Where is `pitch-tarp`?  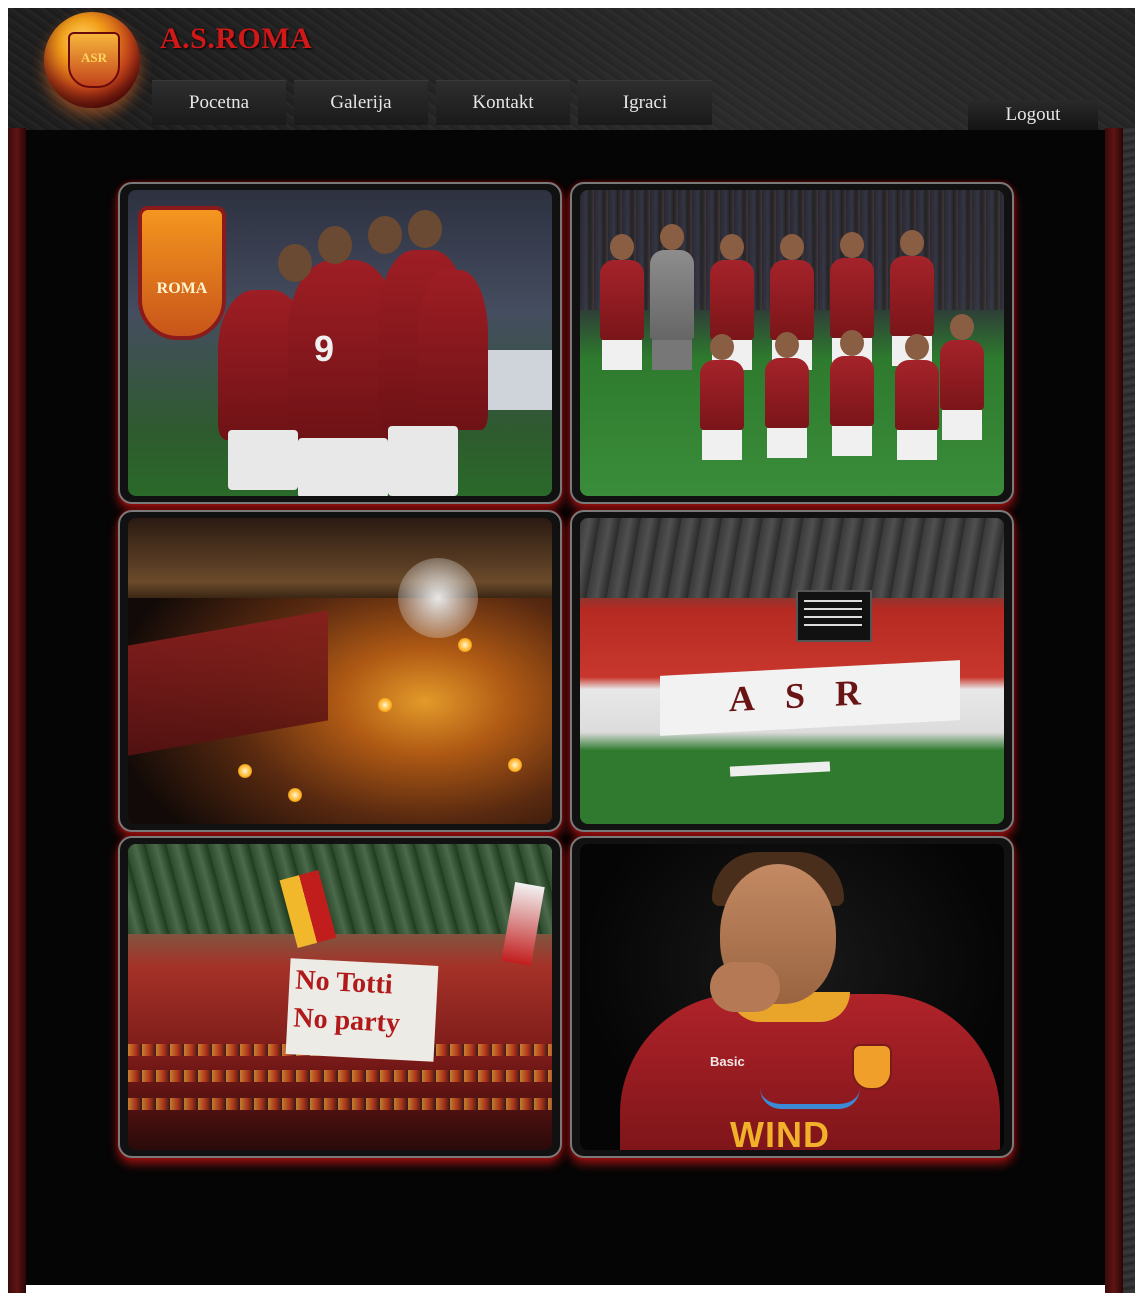 pitch-tarp is located at coordinates (780, 769).